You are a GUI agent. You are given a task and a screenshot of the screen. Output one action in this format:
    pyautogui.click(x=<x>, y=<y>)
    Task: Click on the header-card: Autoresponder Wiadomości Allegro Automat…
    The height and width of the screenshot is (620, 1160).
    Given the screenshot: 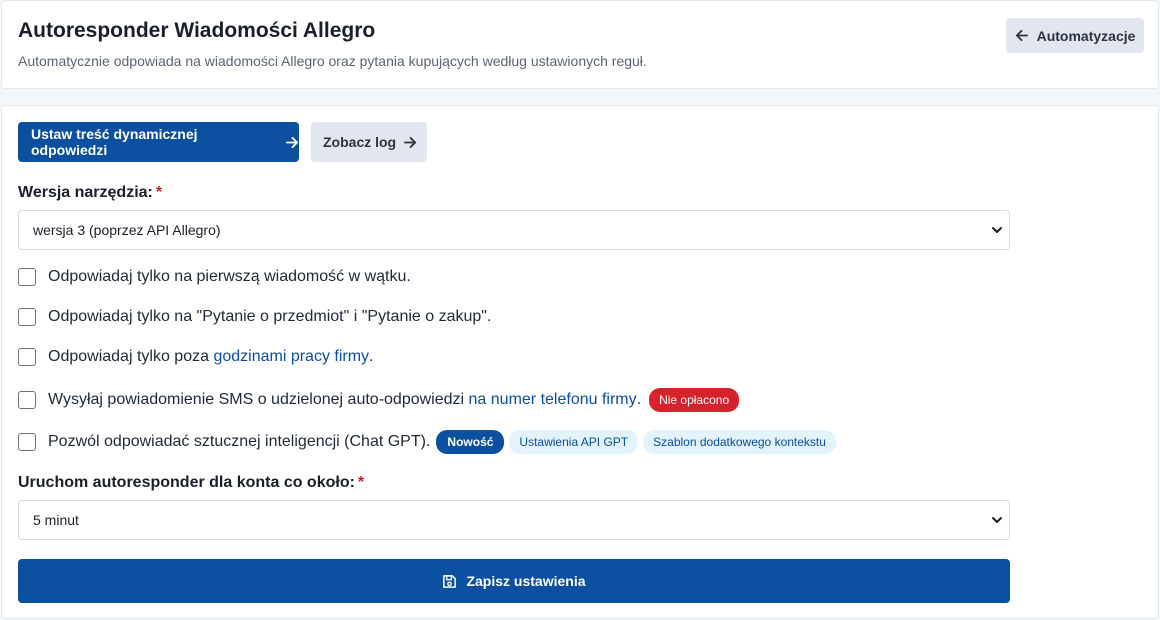 What is the action you would take?
    pyautogui.click(x=580, y=44)
    